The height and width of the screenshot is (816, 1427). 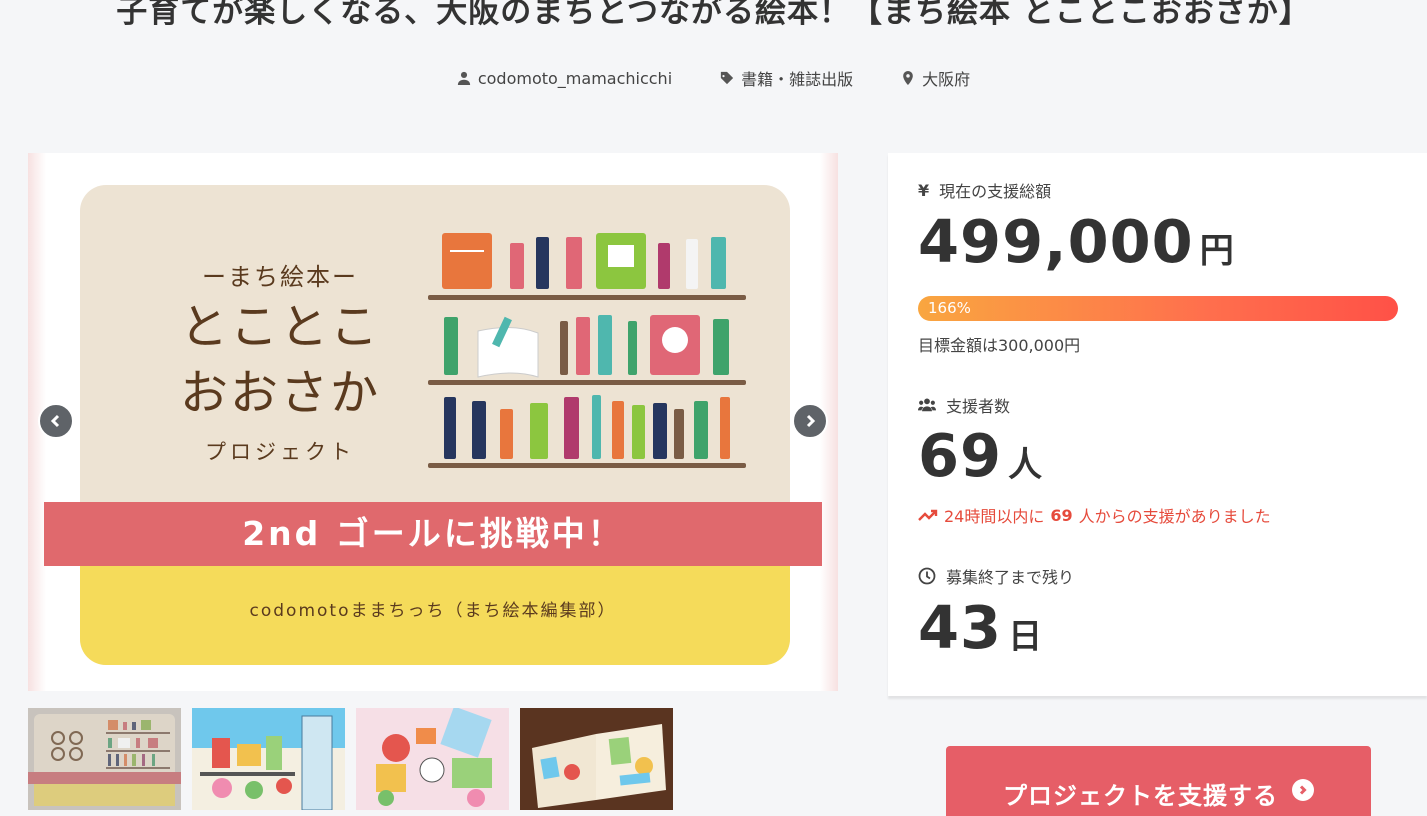 What do you see at coordinates (433, 534) in the screenshot?
I see `cover-ribbon: 2nd ゴールに挑戦中！` at bounding box center [433, 534].